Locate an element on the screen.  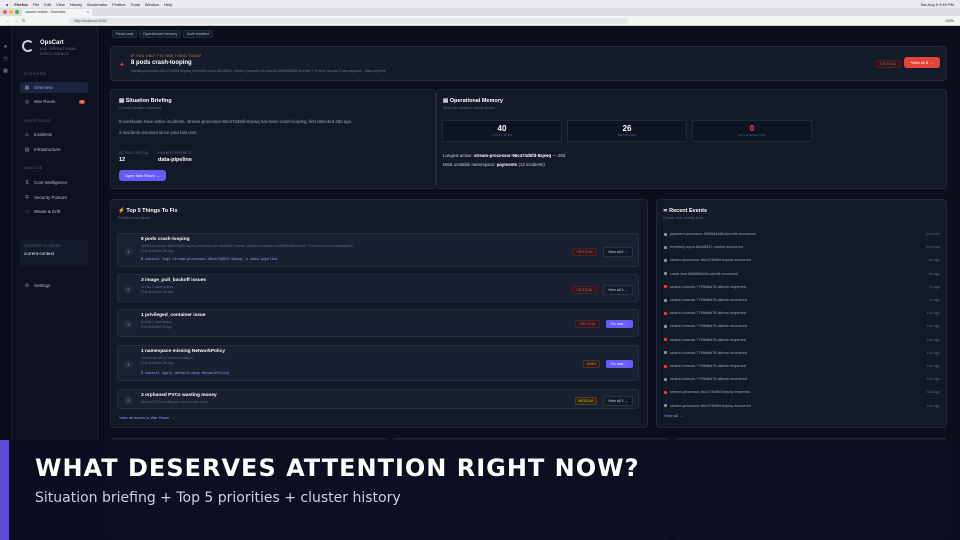
view-all-button: View all 8 → is located at coordinates (618, 252).